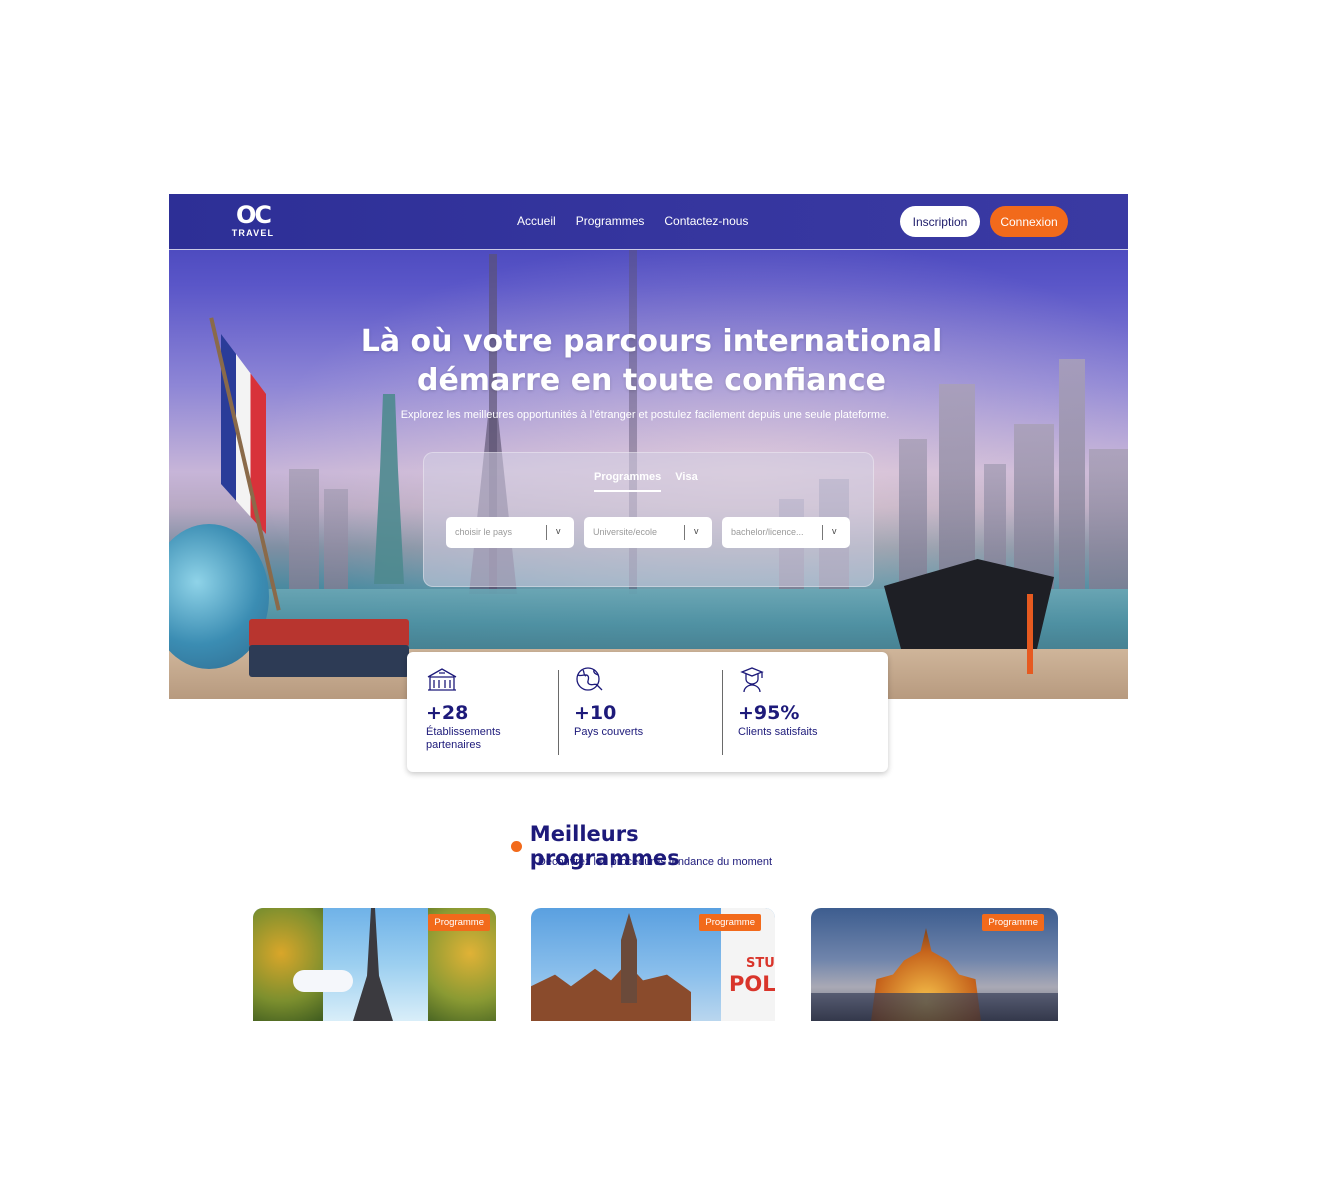 The height and width of the screenshot is (1183, 1317). I want to click on country-select-placeholder: choisir le pays, so click(484, 532).